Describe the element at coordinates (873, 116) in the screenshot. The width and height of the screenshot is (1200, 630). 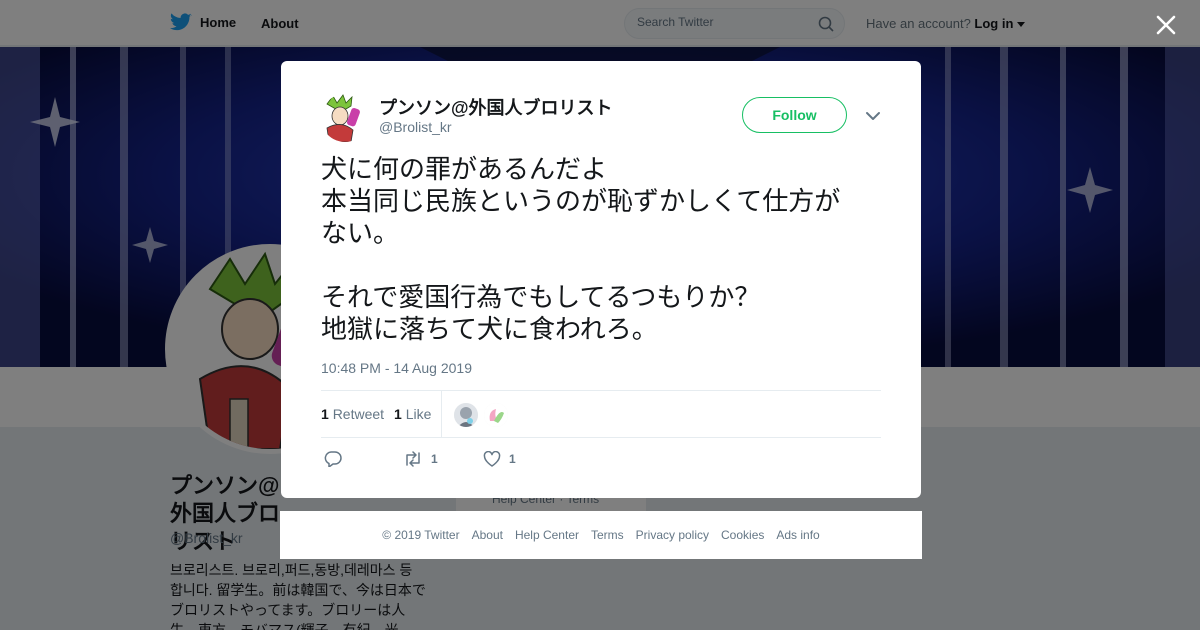
I see `chevron-down-icon` at that location.